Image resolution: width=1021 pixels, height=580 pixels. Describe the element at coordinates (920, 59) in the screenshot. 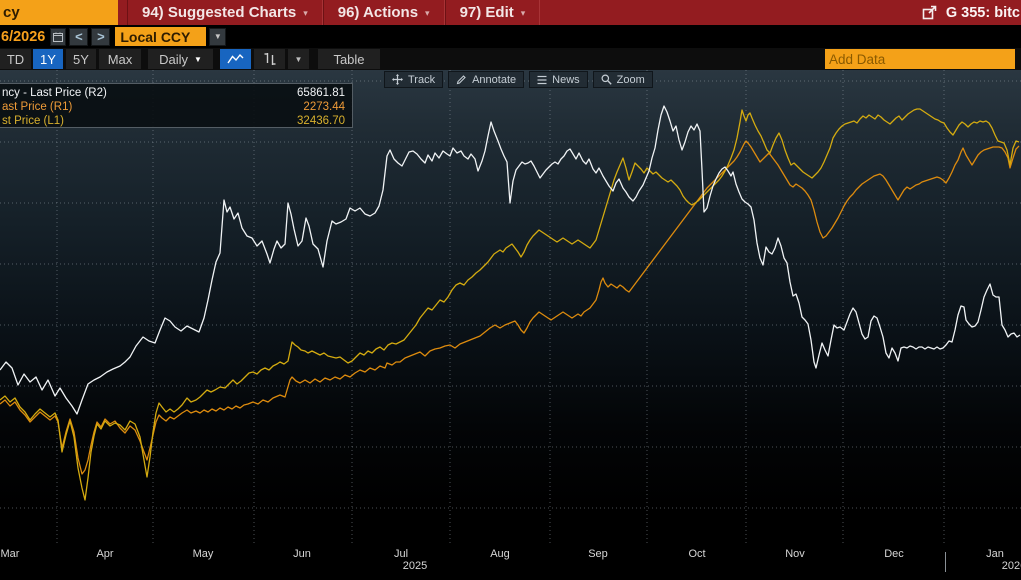

I see `add-data-field: Add Data` at that location.